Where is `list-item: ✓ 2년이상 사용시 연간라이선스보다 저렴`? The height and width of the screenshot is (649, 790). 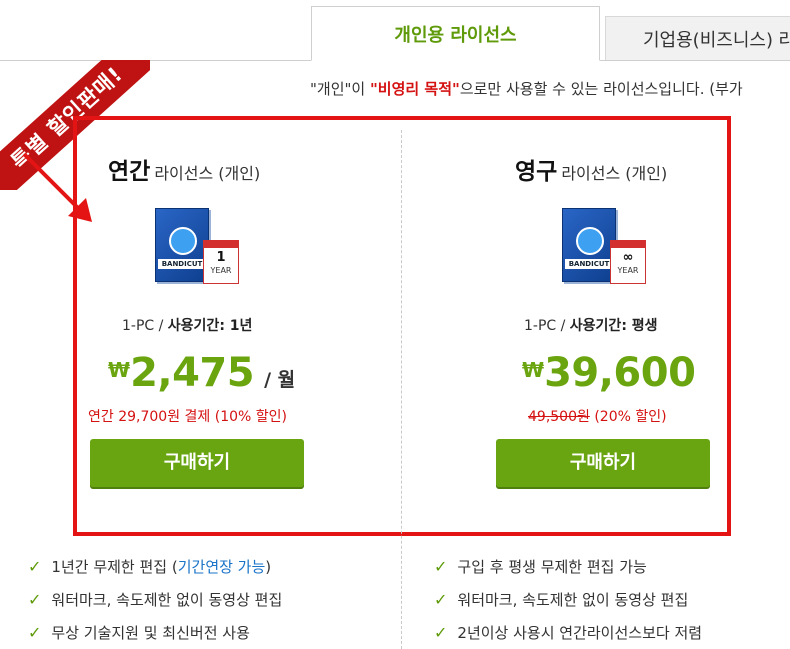 list-item: ✓ 2년이상 사용시 연간라이선스보다 저렴 is located at coordinates (568, 632).